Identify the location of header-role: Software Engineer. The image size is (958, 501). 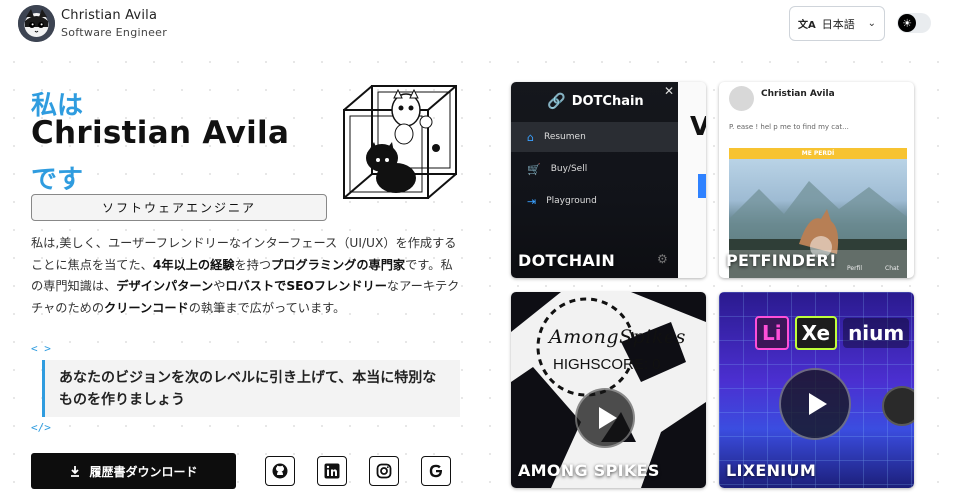
(114, 32).